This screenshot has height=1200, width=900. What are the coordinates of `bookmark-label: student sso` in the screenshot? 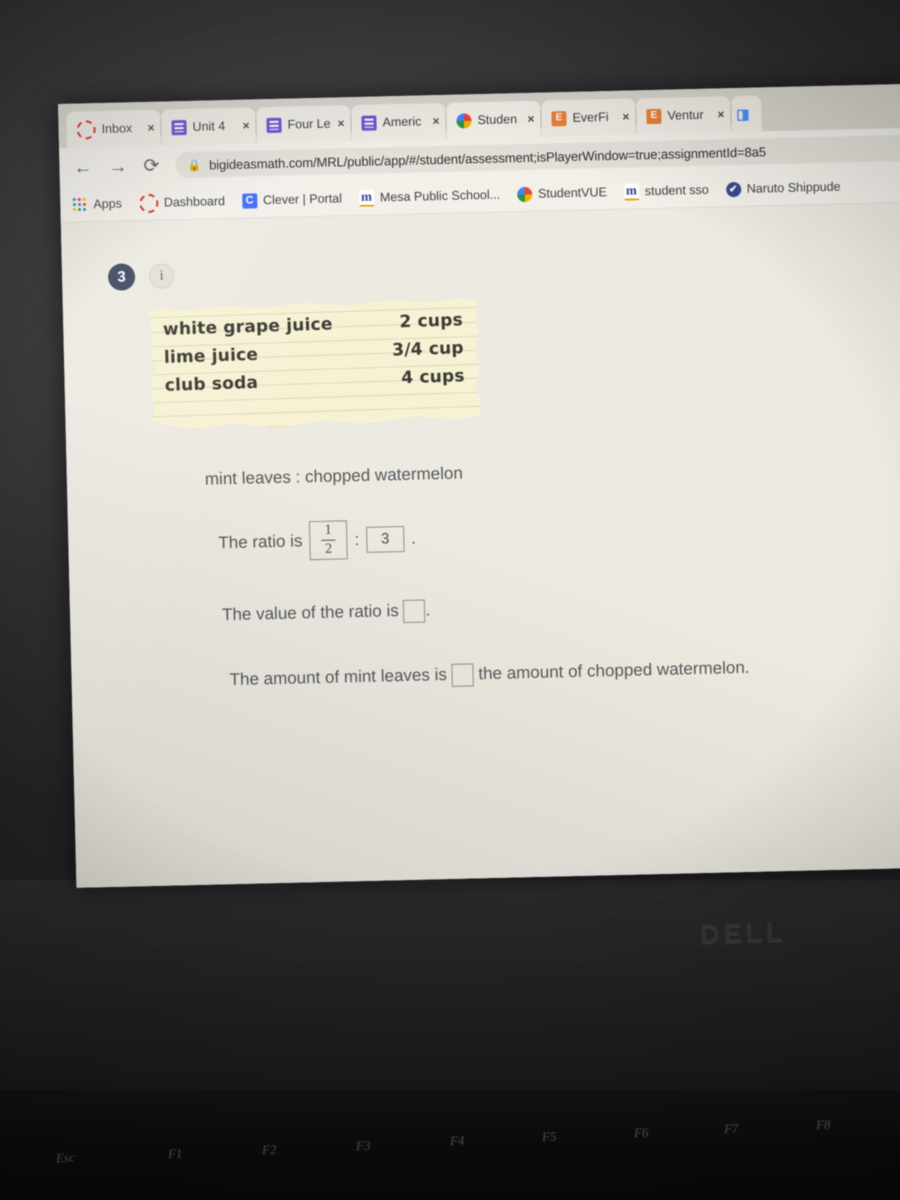 It's located at (676, 190).